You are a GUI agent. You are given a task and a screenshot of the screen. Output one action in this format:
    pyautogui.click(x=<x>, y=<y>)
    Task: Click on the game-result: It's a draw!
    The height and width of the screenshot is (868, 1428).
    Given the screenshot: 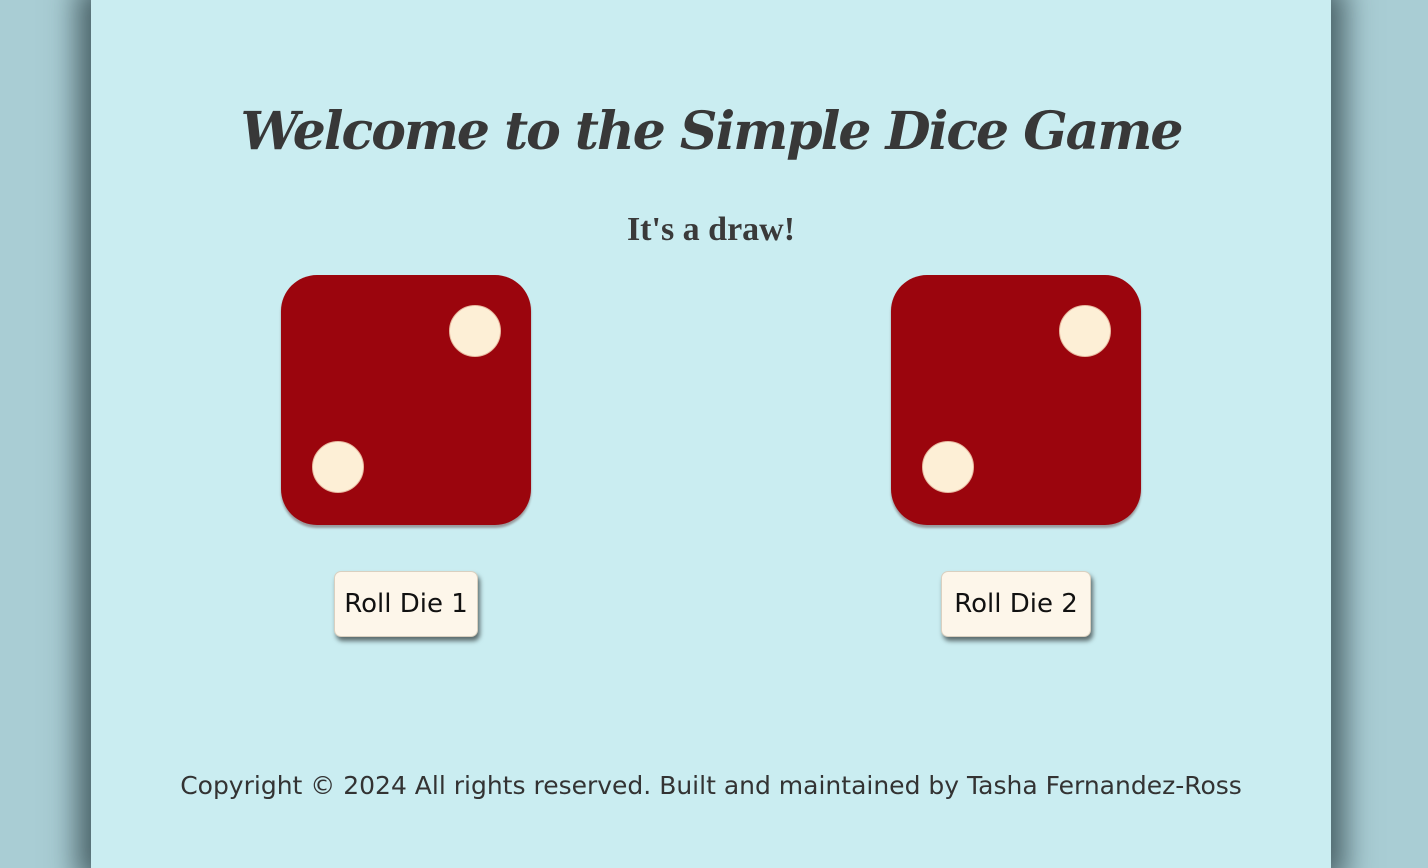 What is the action you would take?
    pyautogui.click(x=711, y=229)
    